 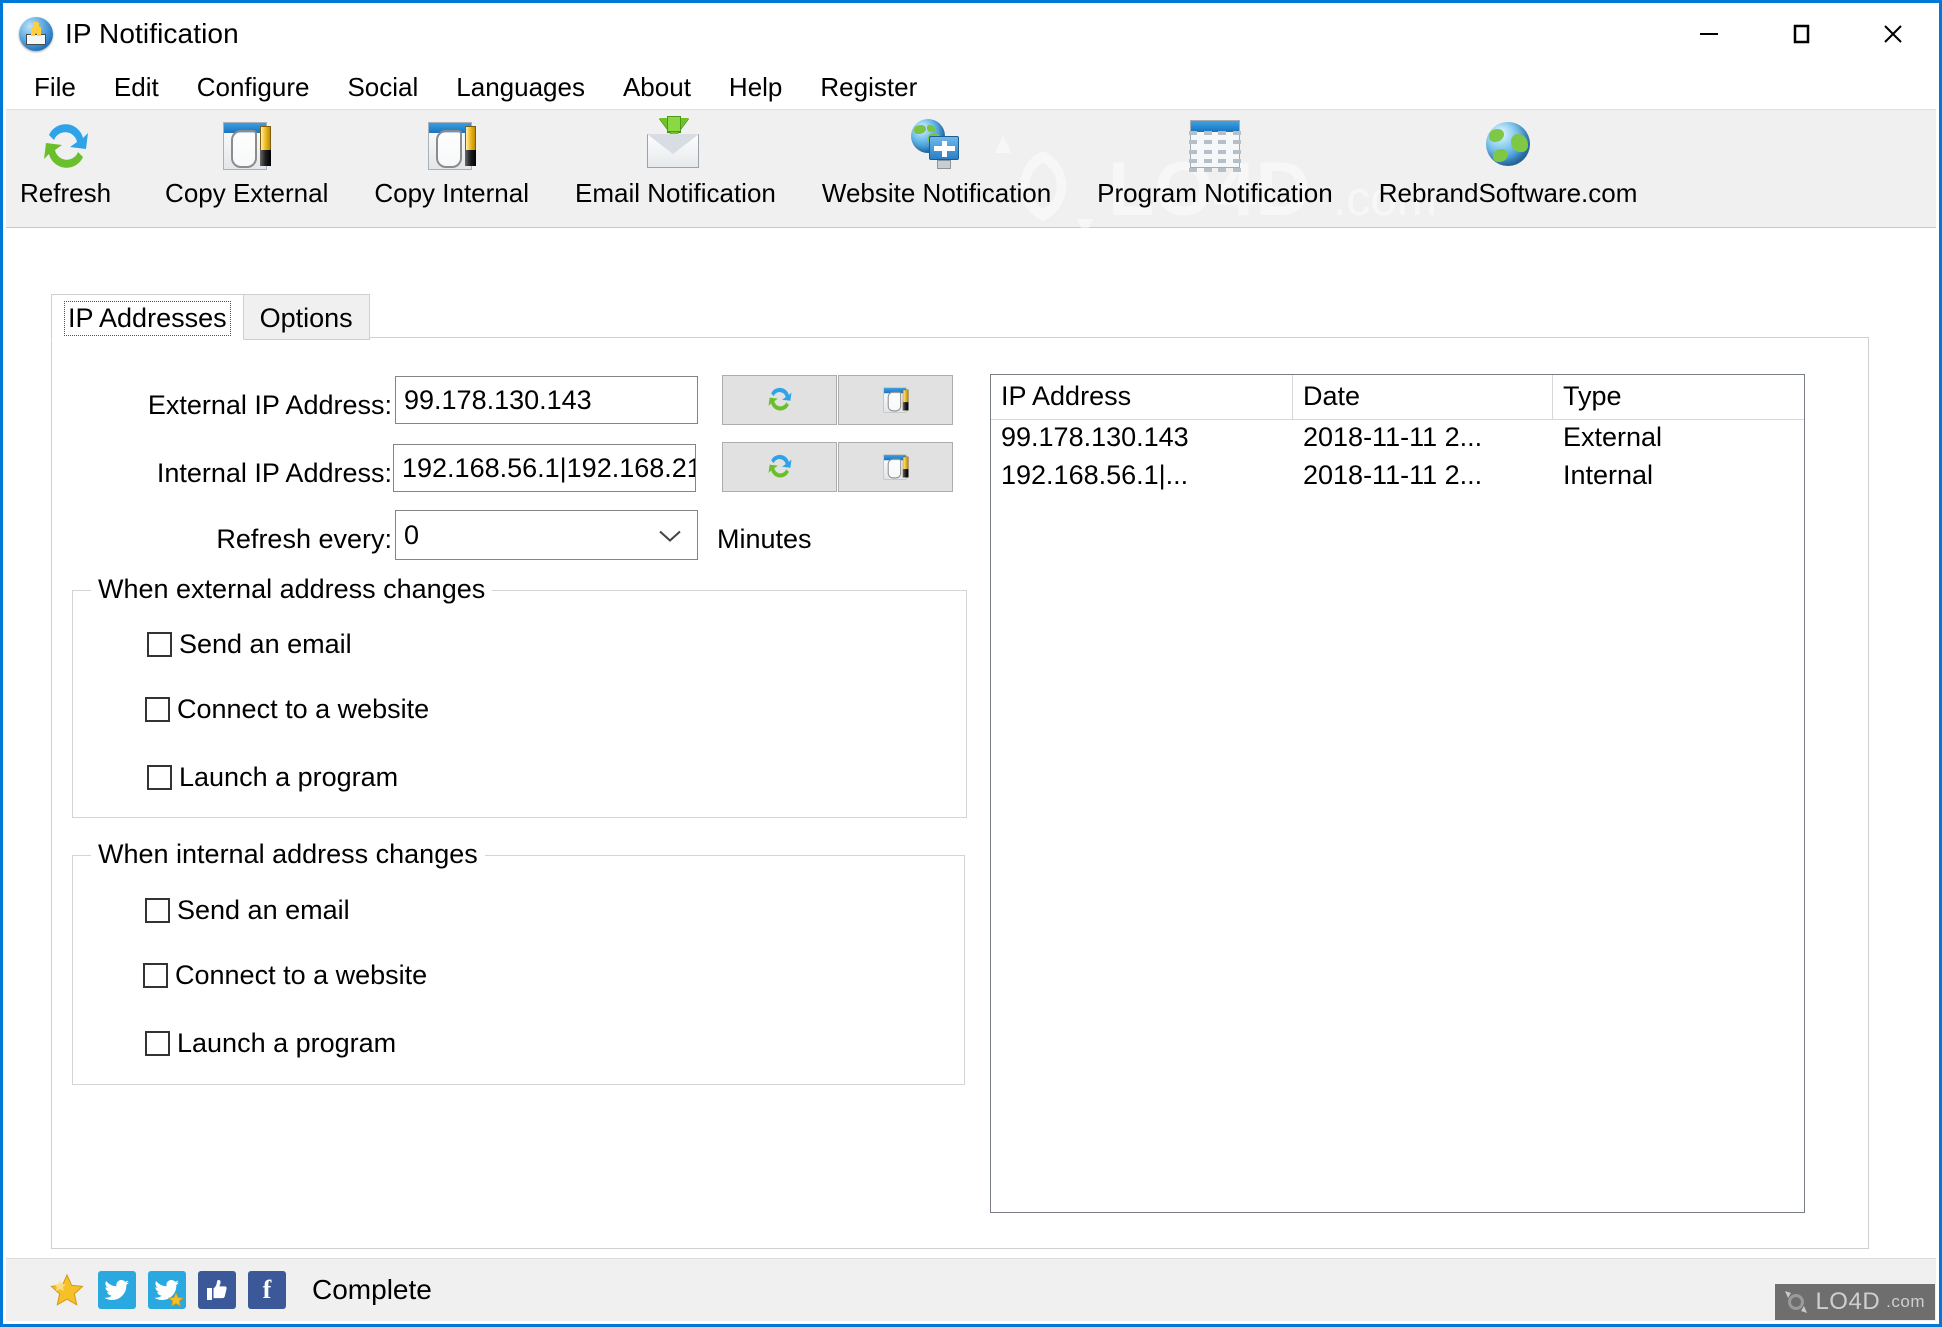 I want to click on toolbar-button-refresh: Refresh, so click(x=65, y=159).